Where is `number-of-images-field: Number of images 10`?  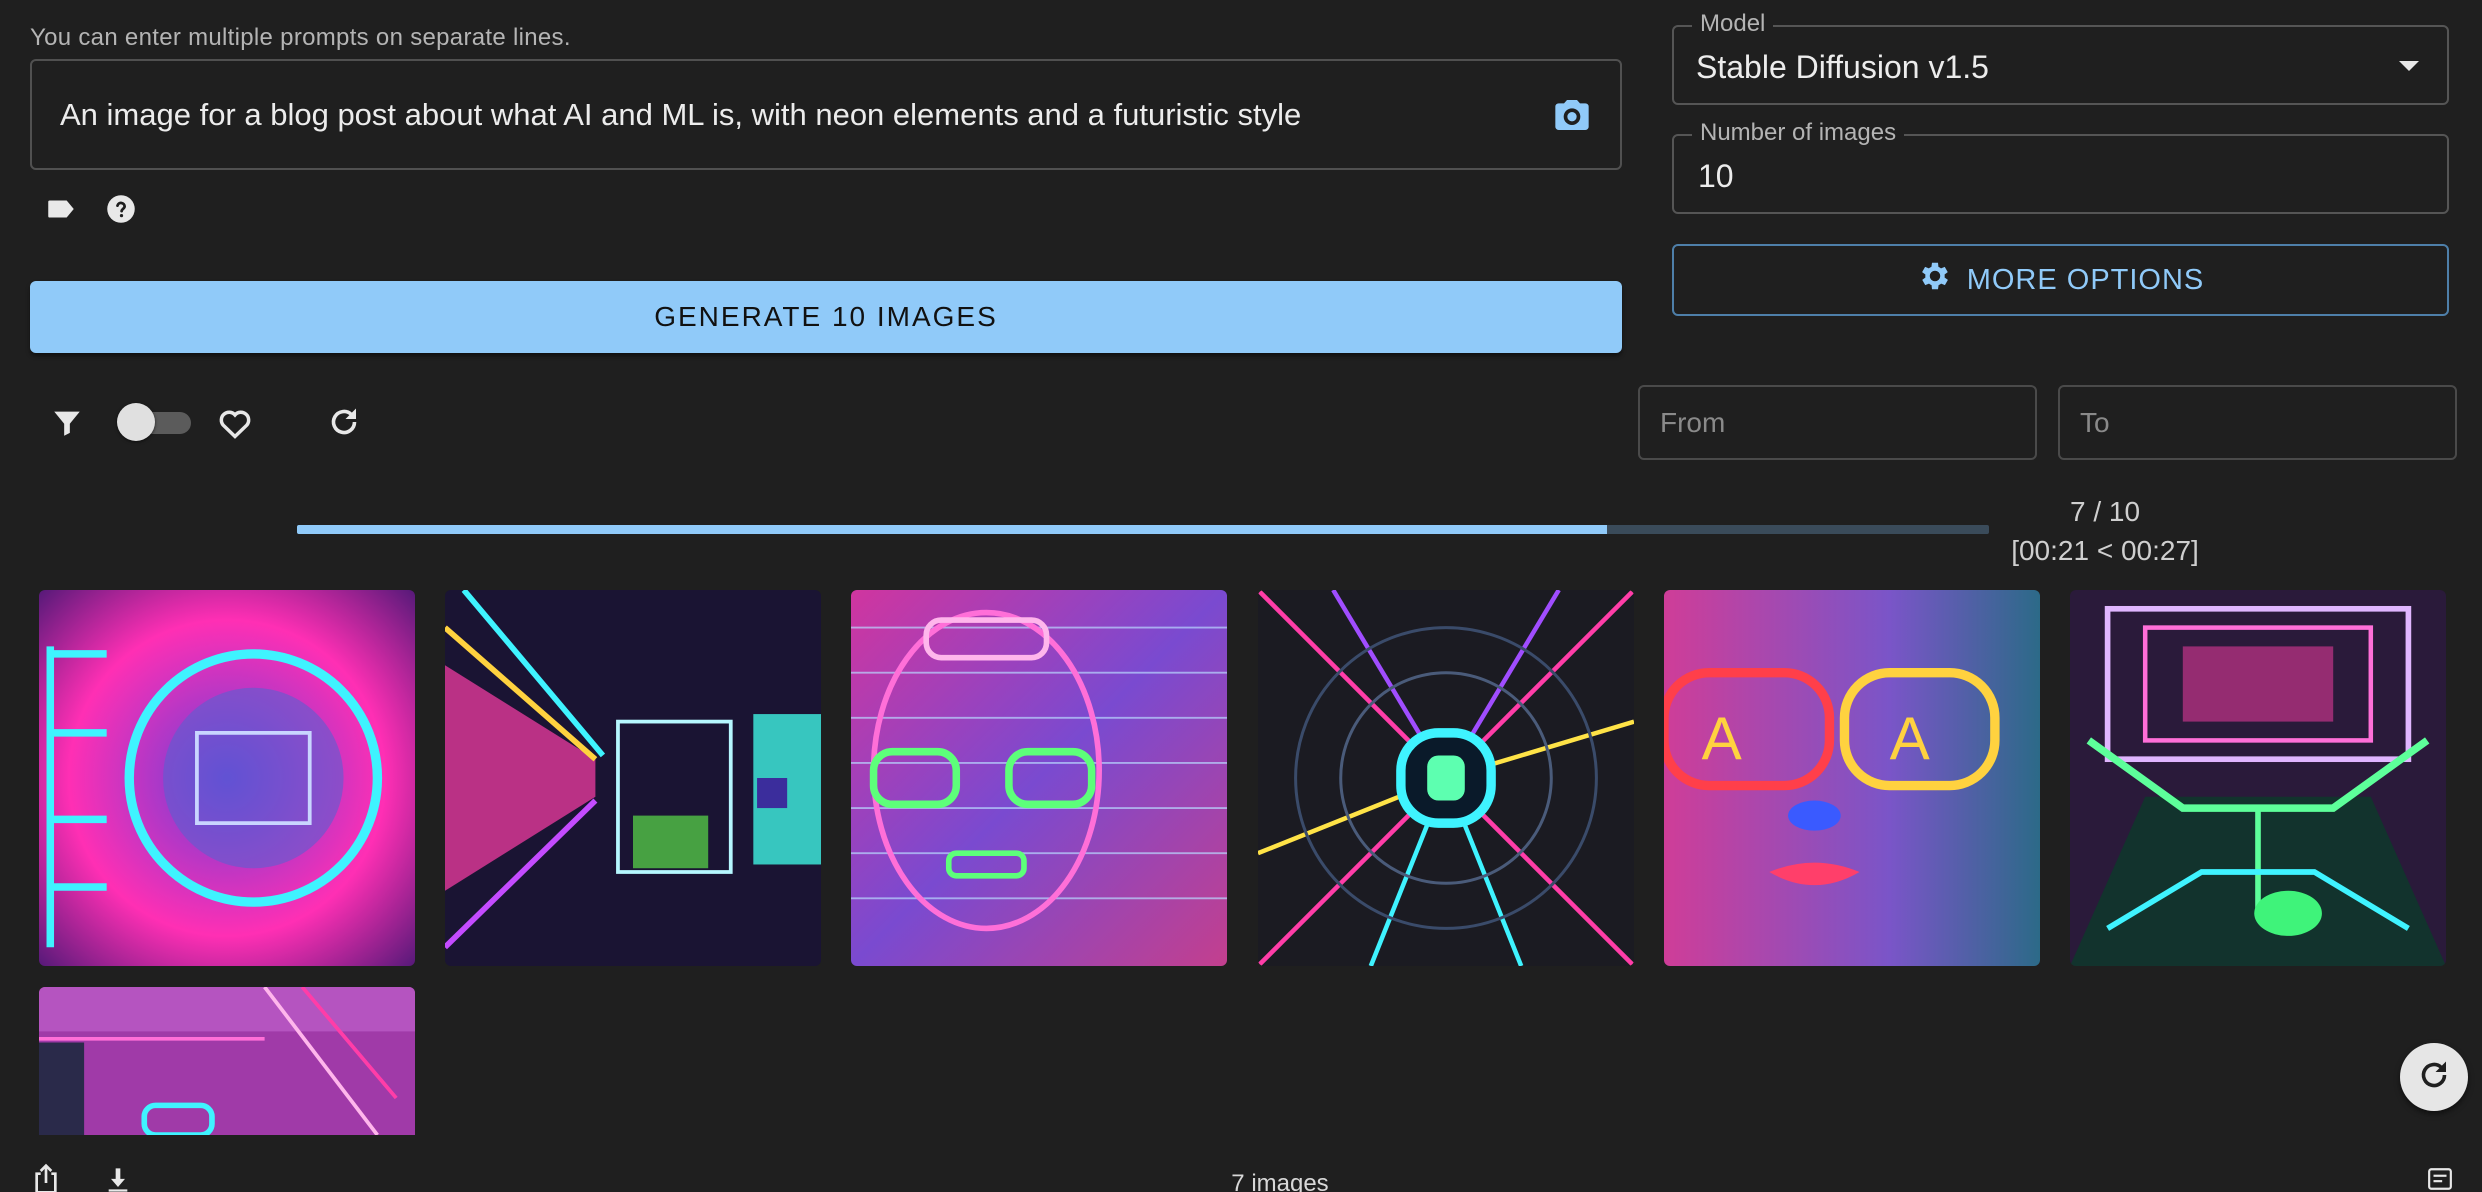 number-of-images-field: Number of images 10 is located at coordinates (2060, 166).